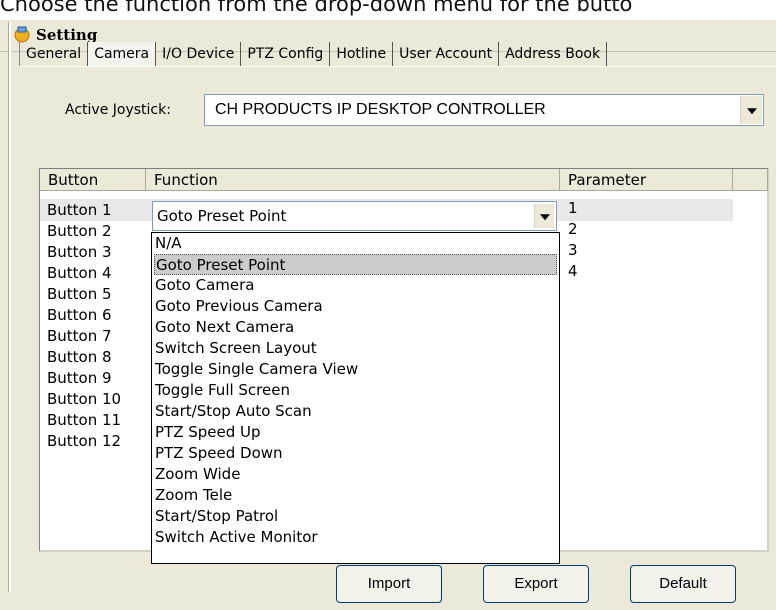 The width and height of the screenshot is (776, 610). I want to click on active-joystick-select: CH PRODUCTS IP DESKTOP CONTROLLER, so click(484, 110).